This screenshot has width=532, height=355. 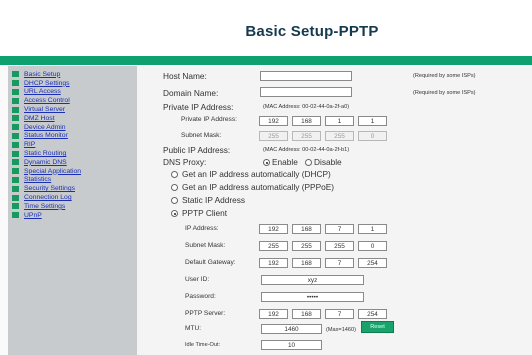 I want to click on gateway-octet-2: 168, so click(x=306, y=263).